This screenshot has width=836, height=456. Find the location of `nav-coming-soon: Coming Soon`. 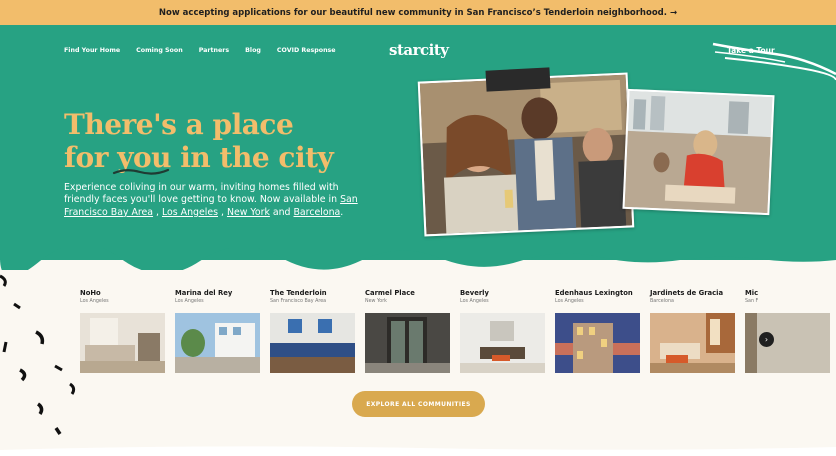

nav-coming-soon: Coming Soon is located at coordinates (159, 50).